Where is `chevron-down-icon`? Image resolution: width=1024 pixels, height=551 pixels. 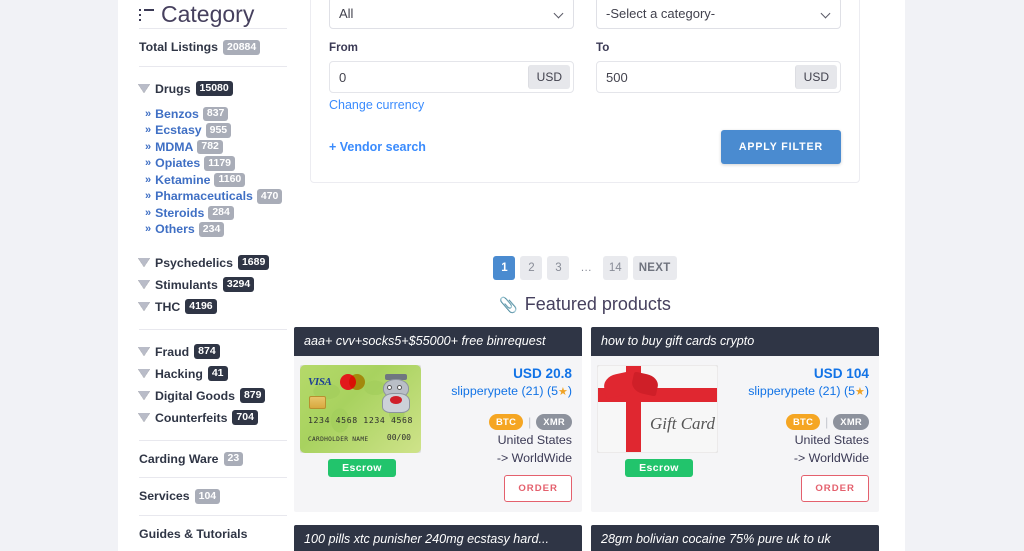 chevron-down-icon is located at coordinates (825, 13).